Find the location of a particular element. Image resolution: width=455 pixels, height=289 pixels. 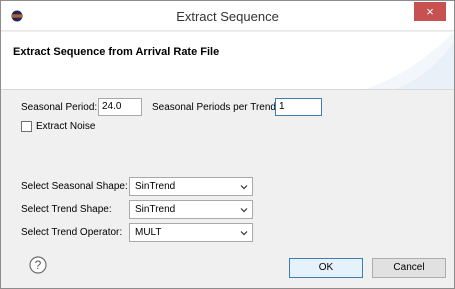

banner-decoration is located at coordinates (410, 60).